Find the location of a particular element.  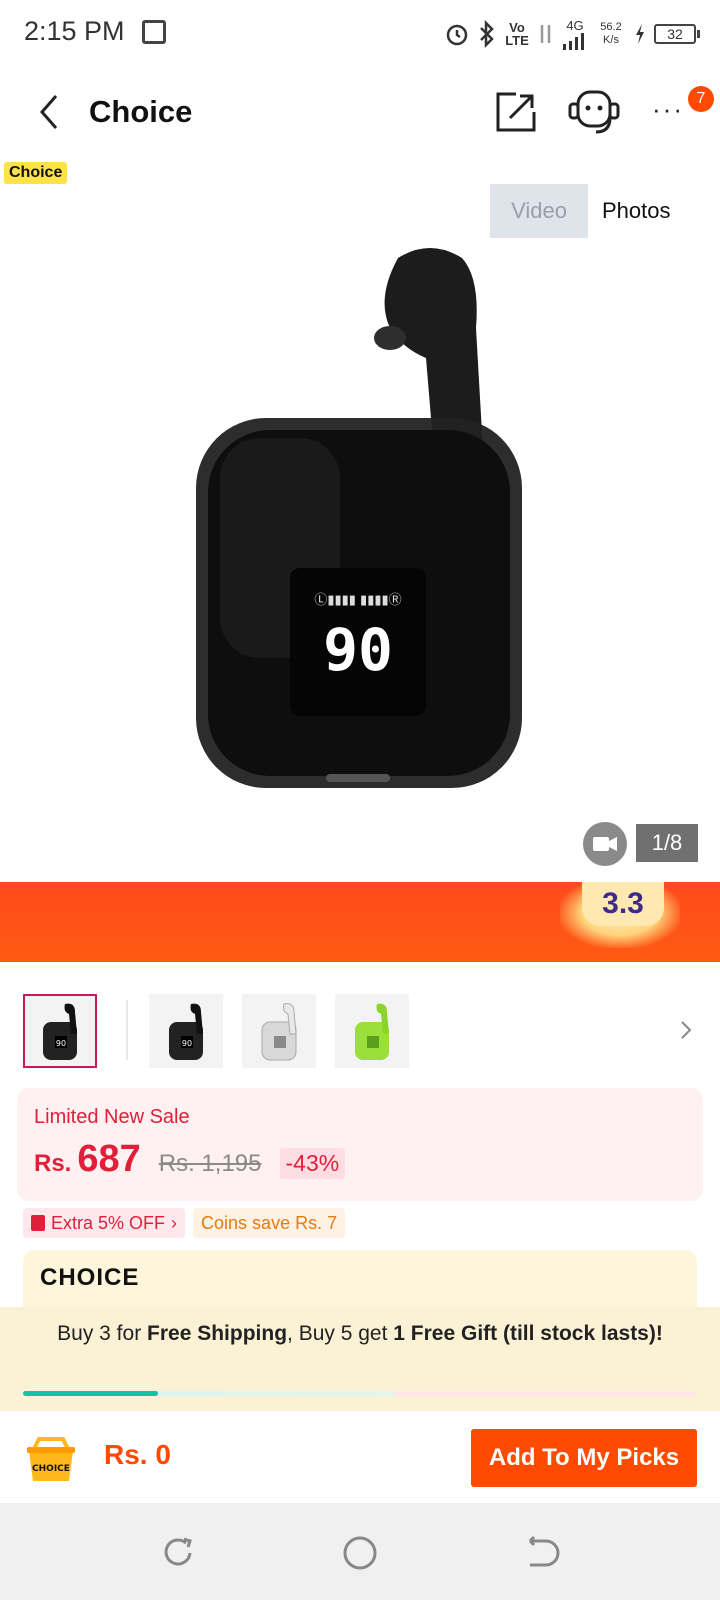

add-to-picks-button: Add To My Picks is located at coordinates (584, 1458).